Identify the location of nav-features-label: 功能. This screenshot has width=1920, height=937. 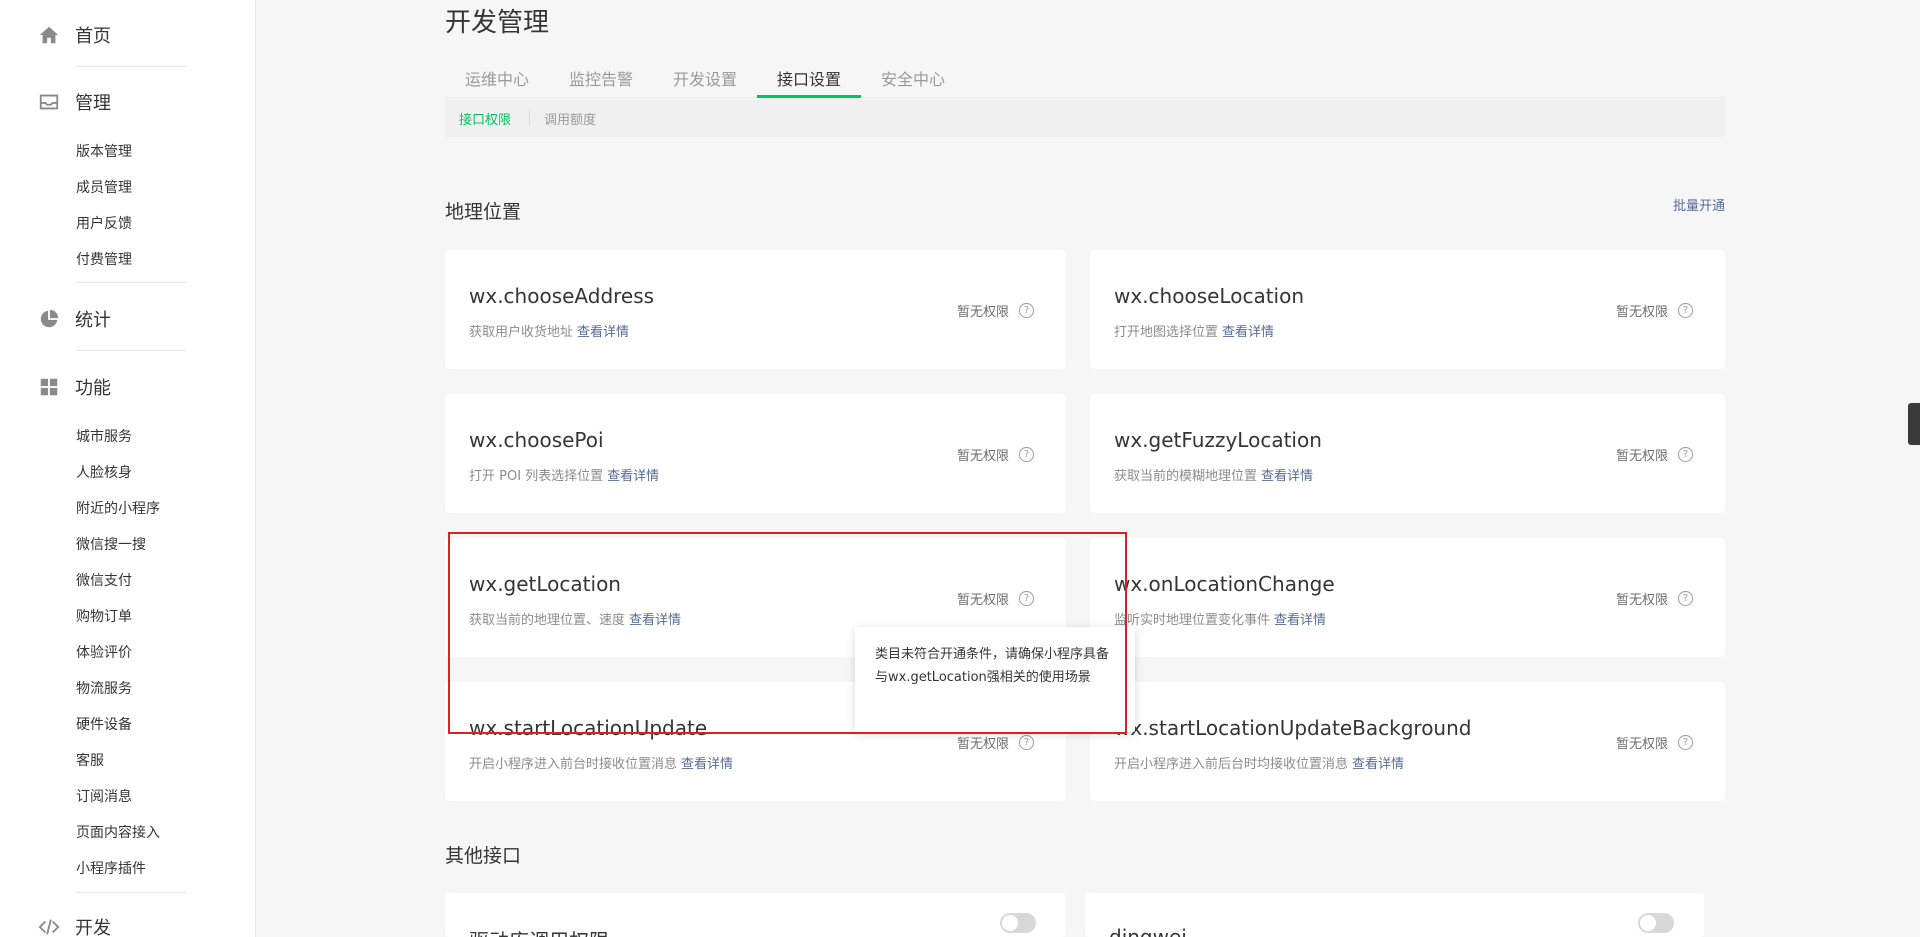
(93, 388).